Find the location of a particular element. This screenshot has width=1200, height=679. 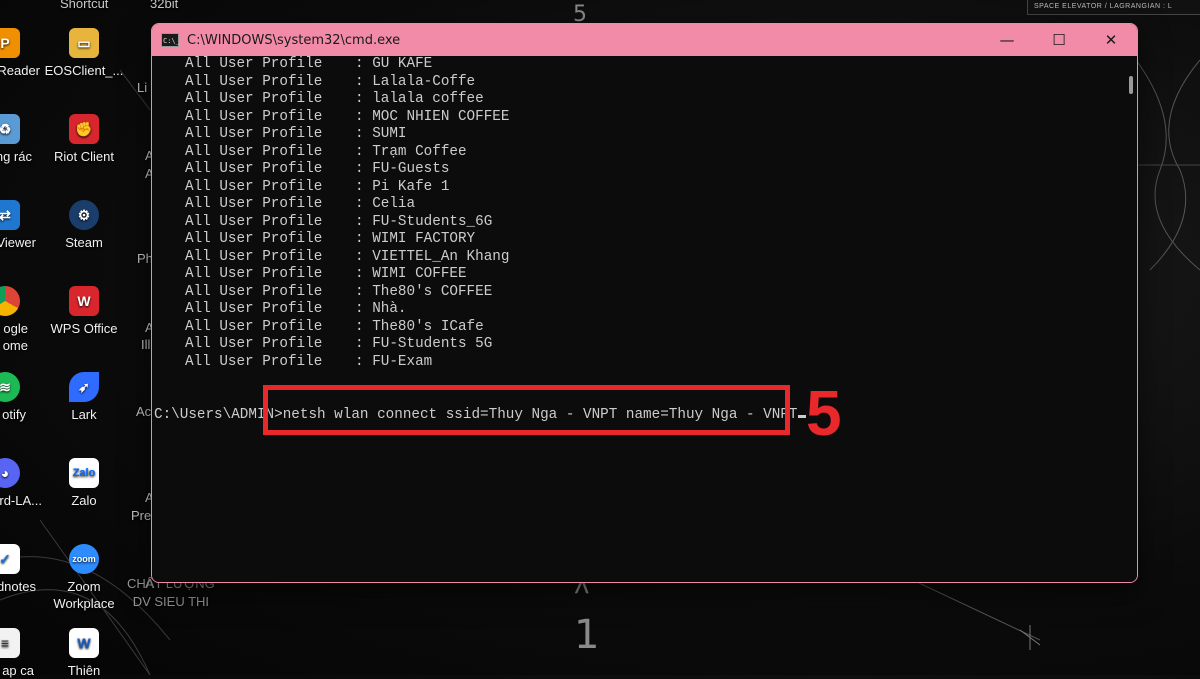

desktop-icon-lark: ➶ Lark is located at coordinates (84, 397).